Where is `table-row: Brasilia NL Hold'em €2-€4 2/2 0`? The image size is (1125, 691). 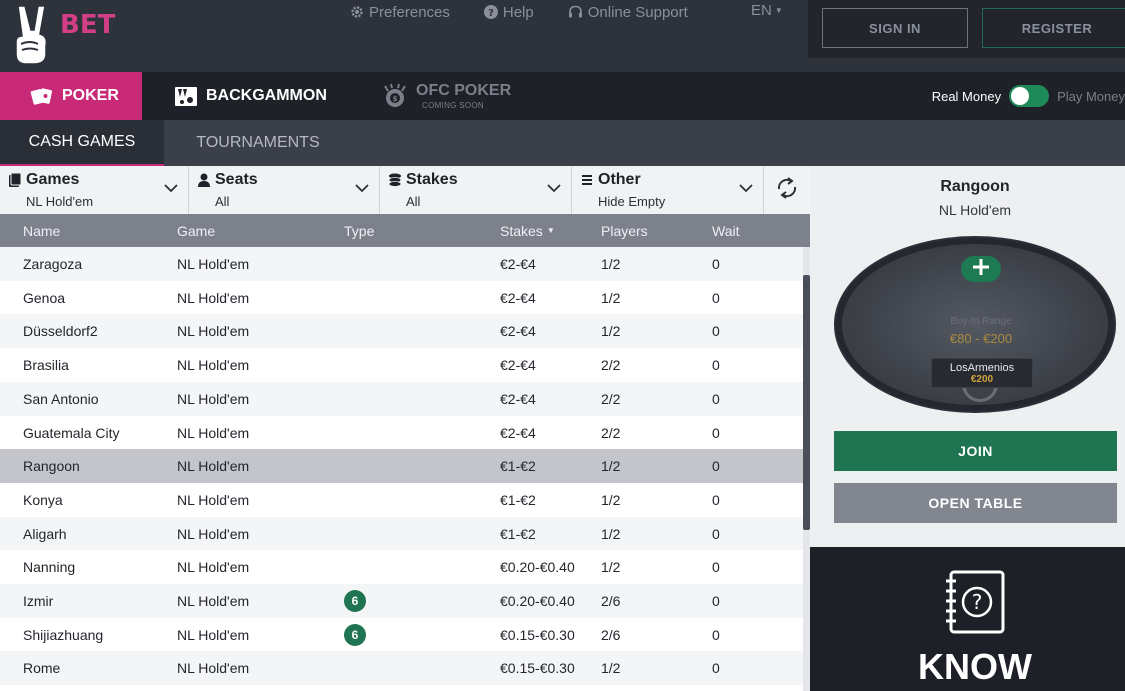
table-row: Brasilia NL Hold'em €2-€4 2/2 0 is located at coordinates (401, 365).